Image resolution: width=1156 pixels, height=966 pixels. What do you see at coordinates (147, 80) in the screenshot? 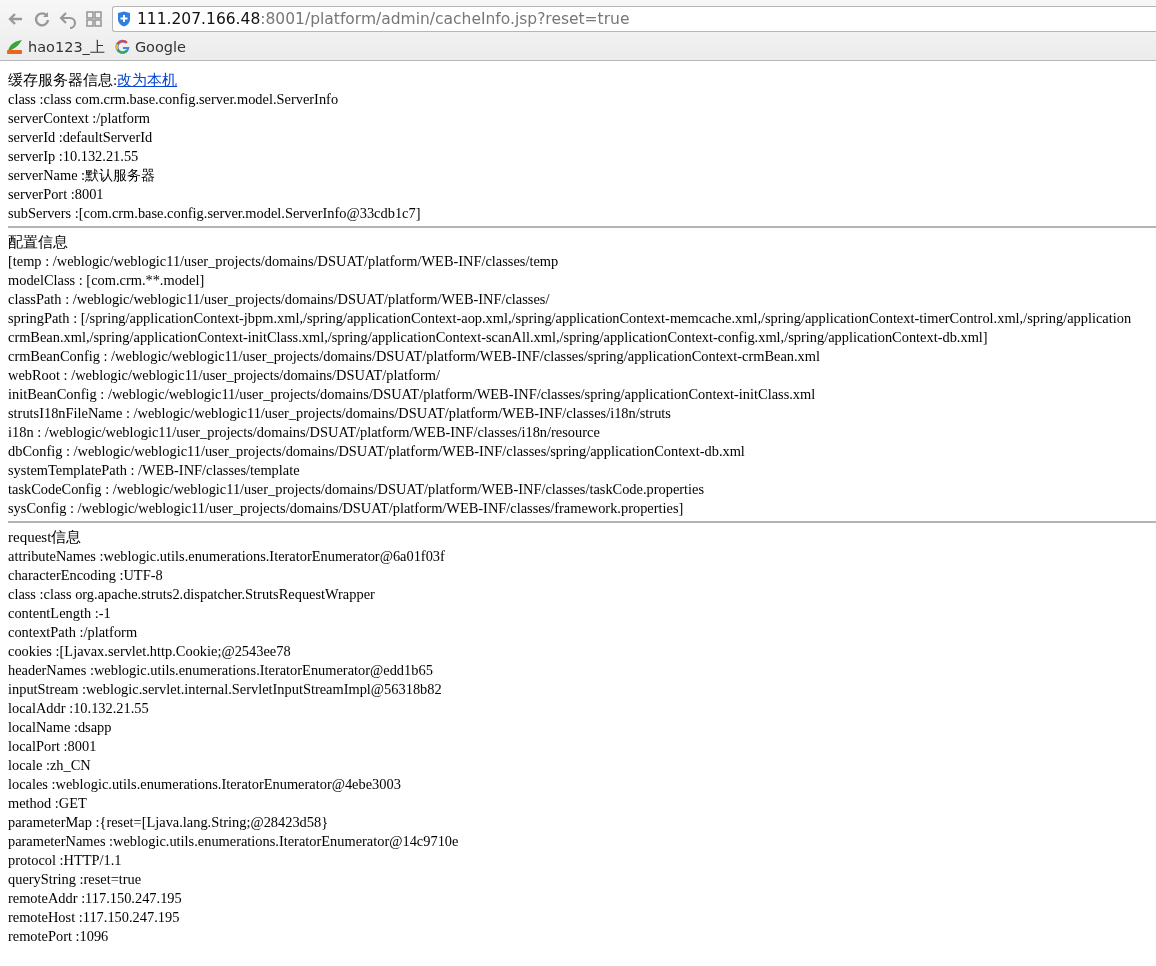
I see `link: 改为本机` at bounding box center [147, 80].